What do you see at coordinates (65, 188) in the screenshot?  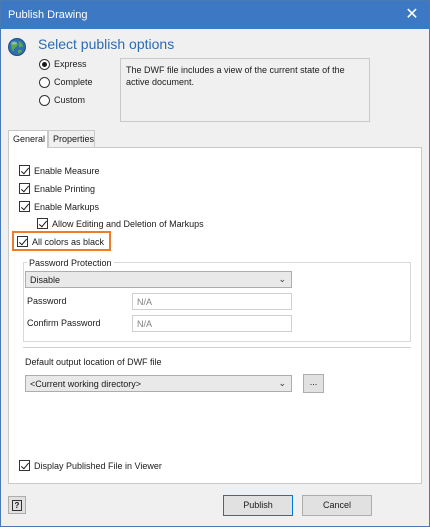 I see `enable-printing-label: Enable Printing` at bounding box center [65, 188].